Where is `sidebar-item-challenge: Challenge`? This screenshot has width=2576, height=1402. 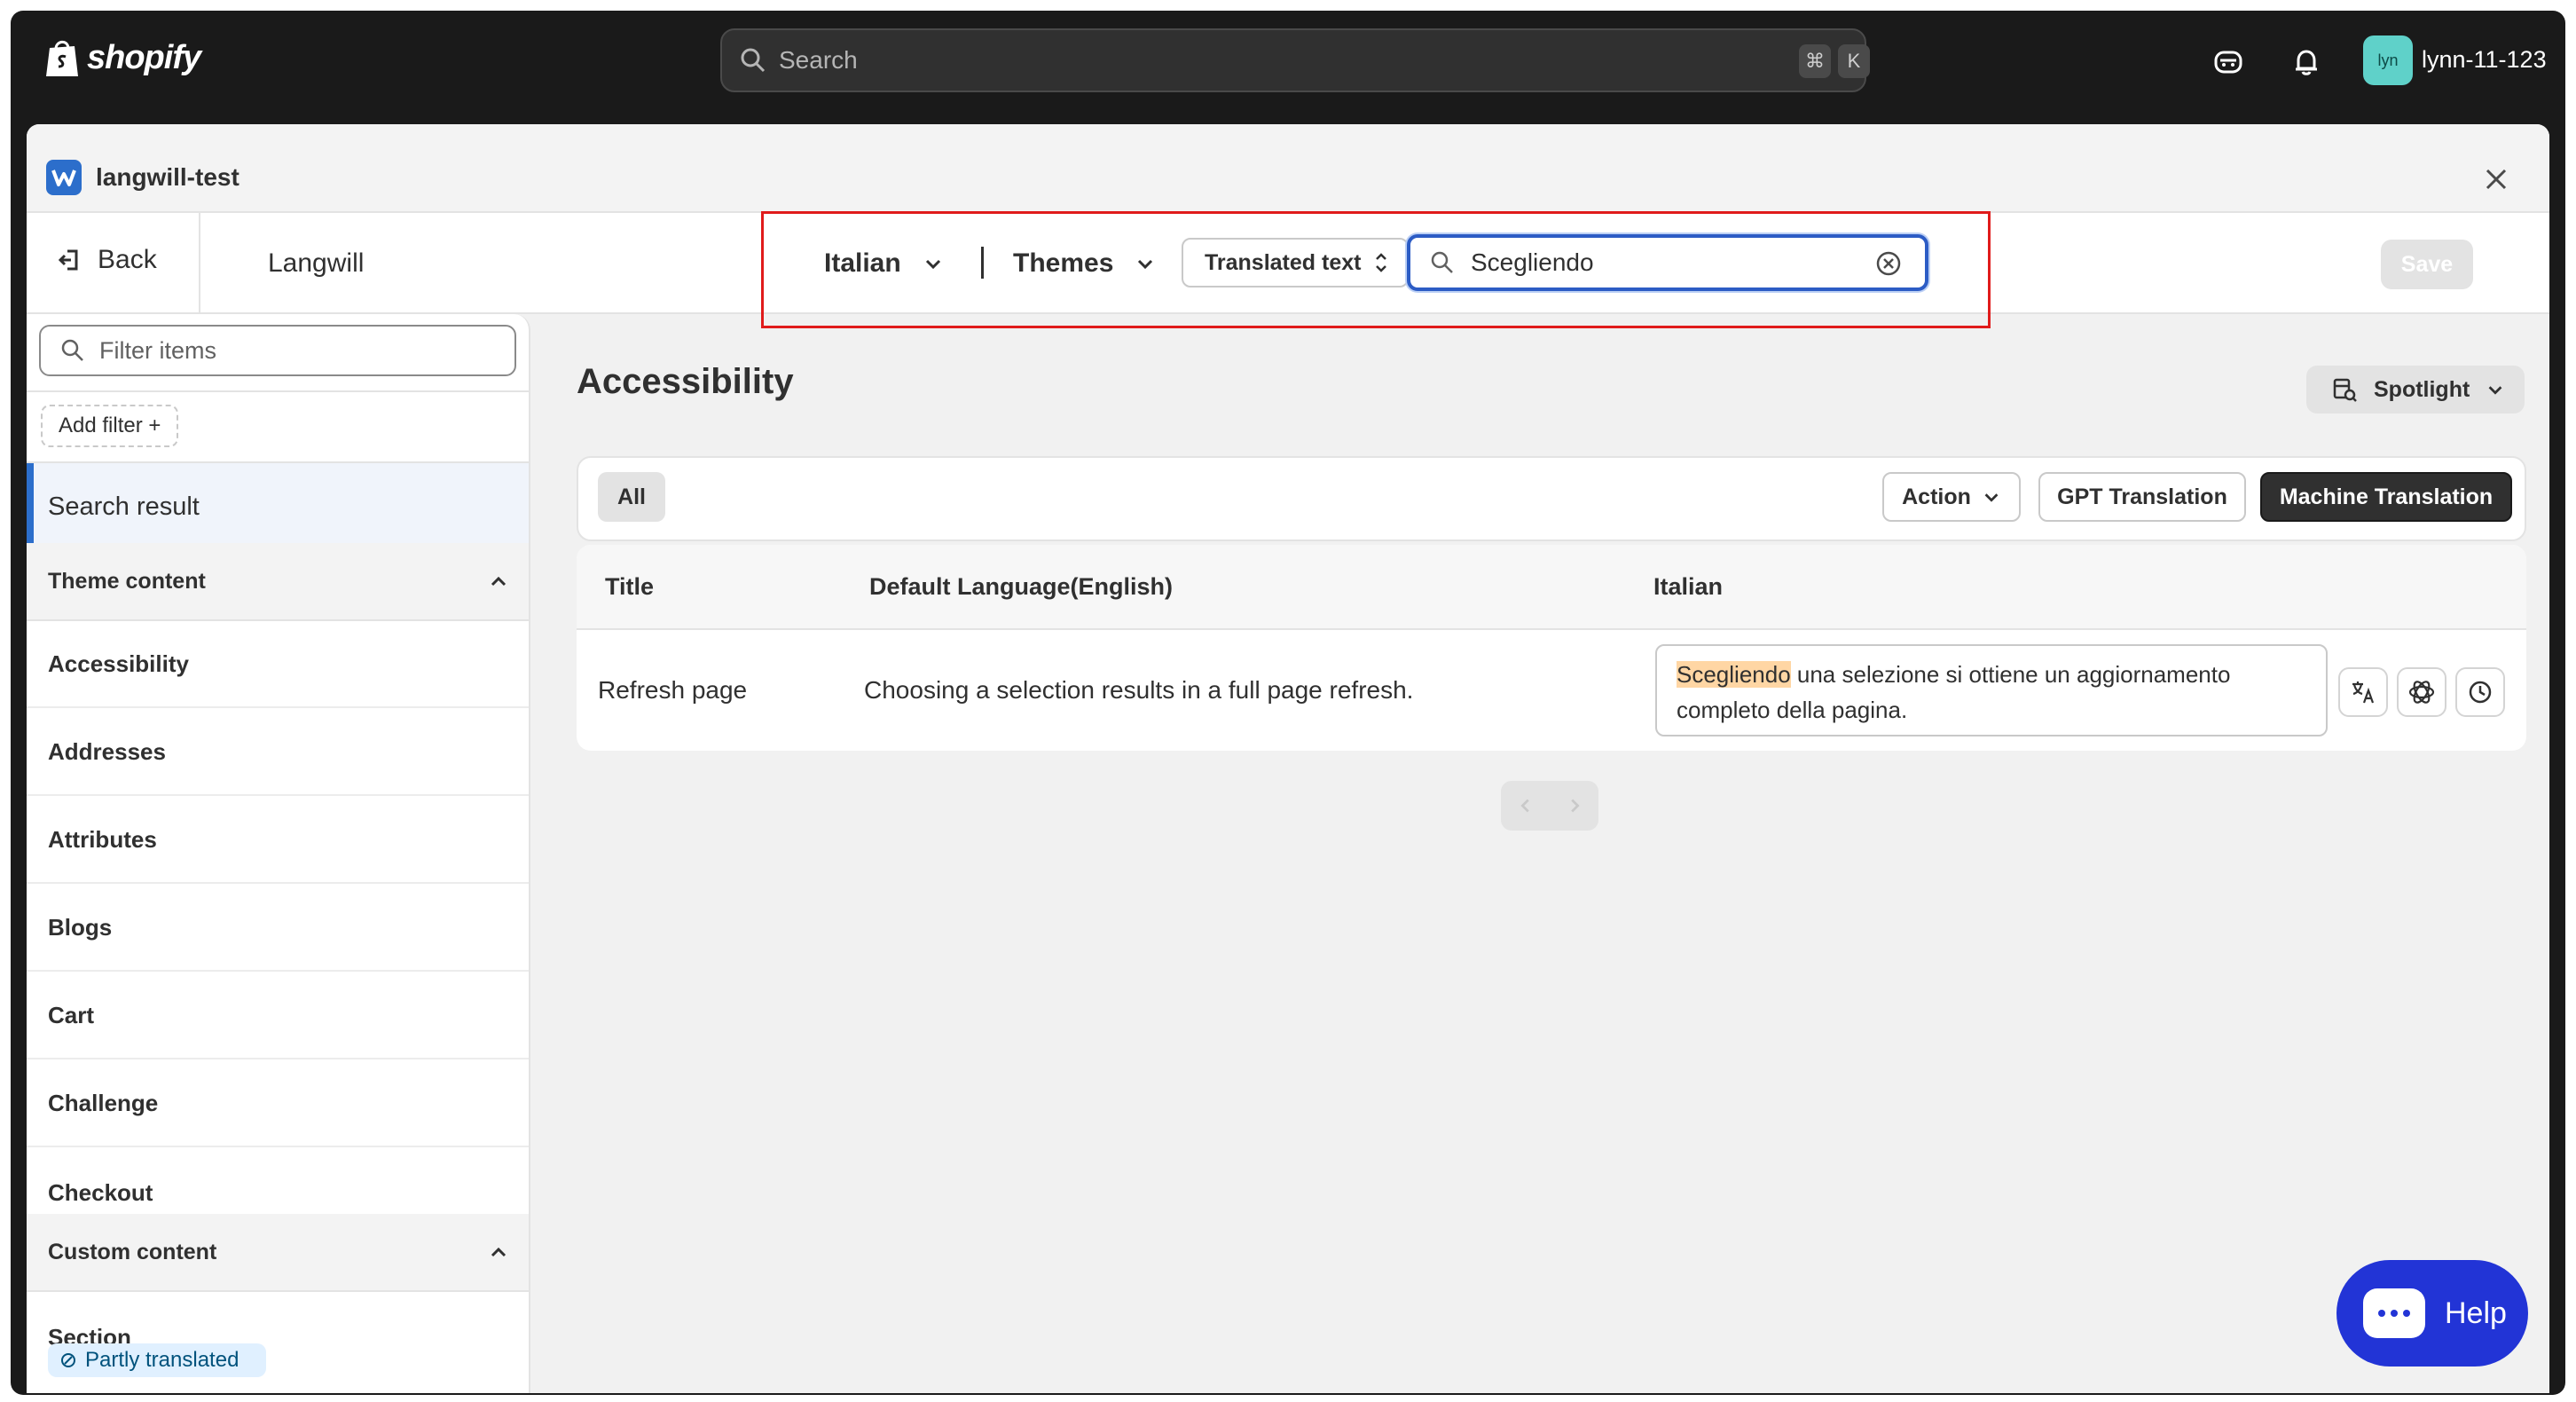
sidebar-item-challenge: Challenge is located at coordinates (278, 1103).